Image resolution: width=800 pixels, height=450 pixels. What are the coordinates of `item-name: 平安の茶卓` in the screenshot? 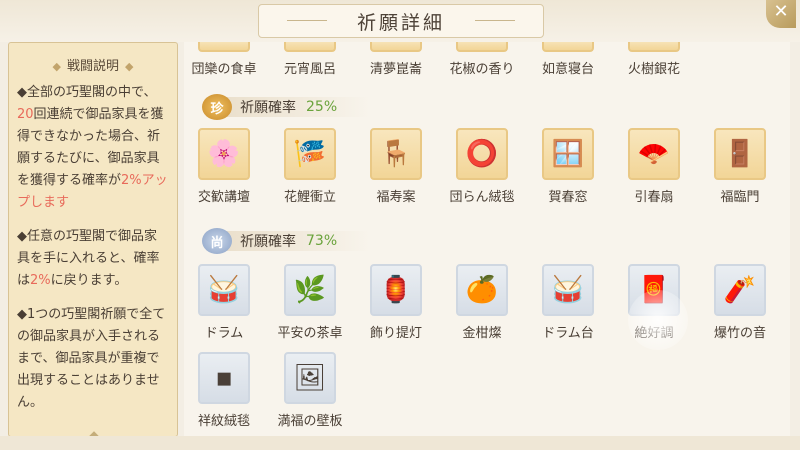 It's located at (310, 333).